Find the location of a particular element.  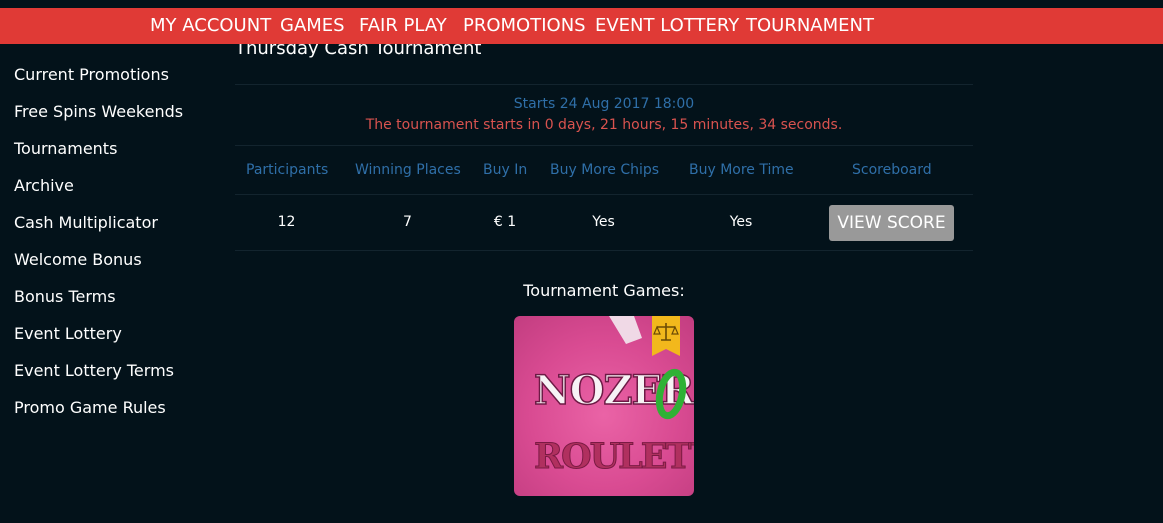

sidebar-item-current-promotions: Current Promotions is located at coordinates (91, 82).